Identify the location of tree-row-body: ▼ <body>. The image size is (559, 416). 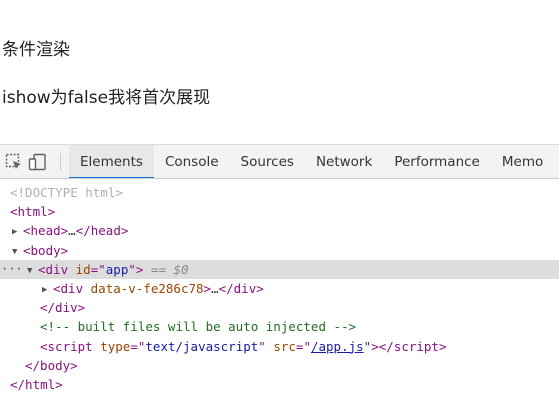
(279, 250).